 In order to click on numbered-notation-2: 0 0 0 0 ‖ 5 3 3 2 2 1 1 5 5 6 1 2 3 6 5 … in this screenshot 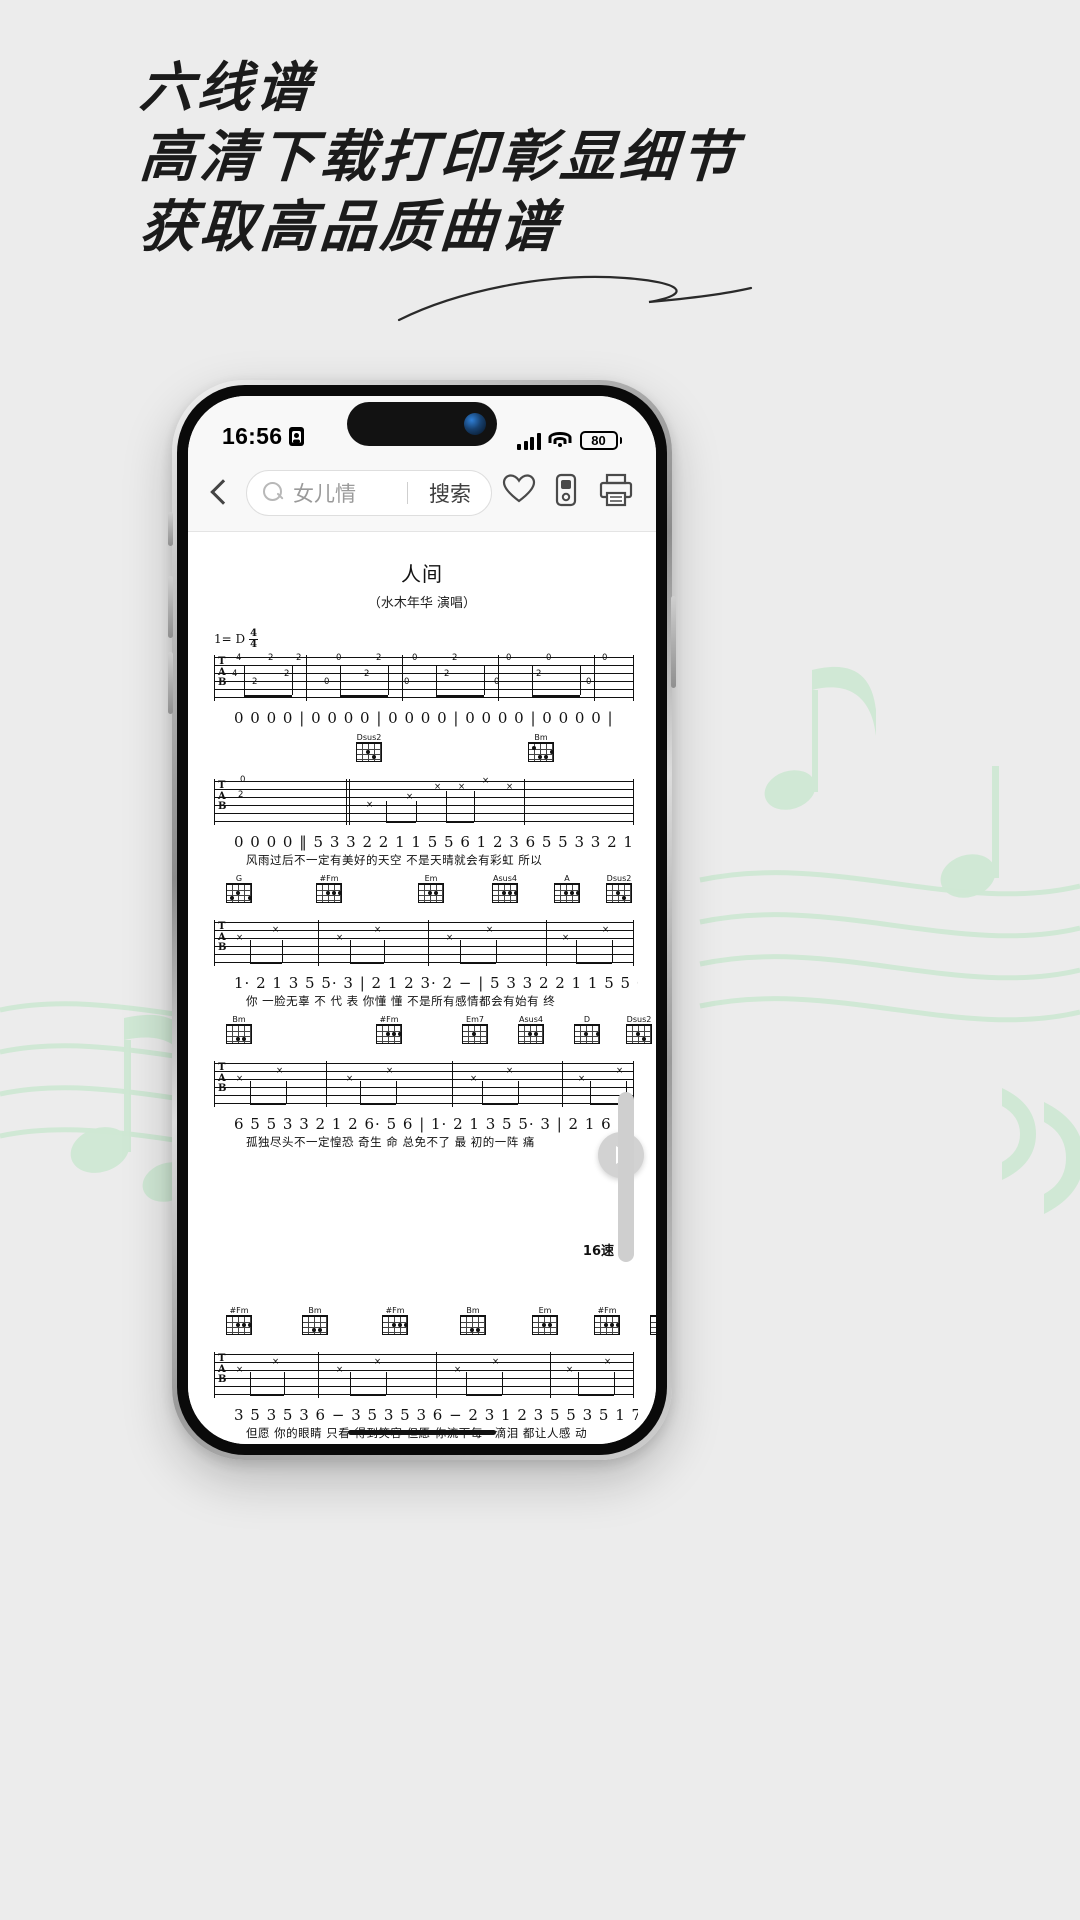, I will do `click(436, 842)`.